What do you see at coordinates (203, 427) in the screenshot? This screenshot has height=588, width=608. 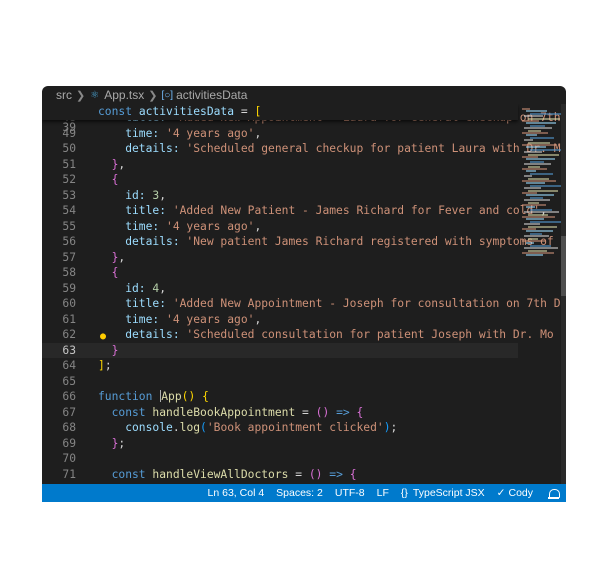 I see `code-token: (` at bounding box center [203, 427].